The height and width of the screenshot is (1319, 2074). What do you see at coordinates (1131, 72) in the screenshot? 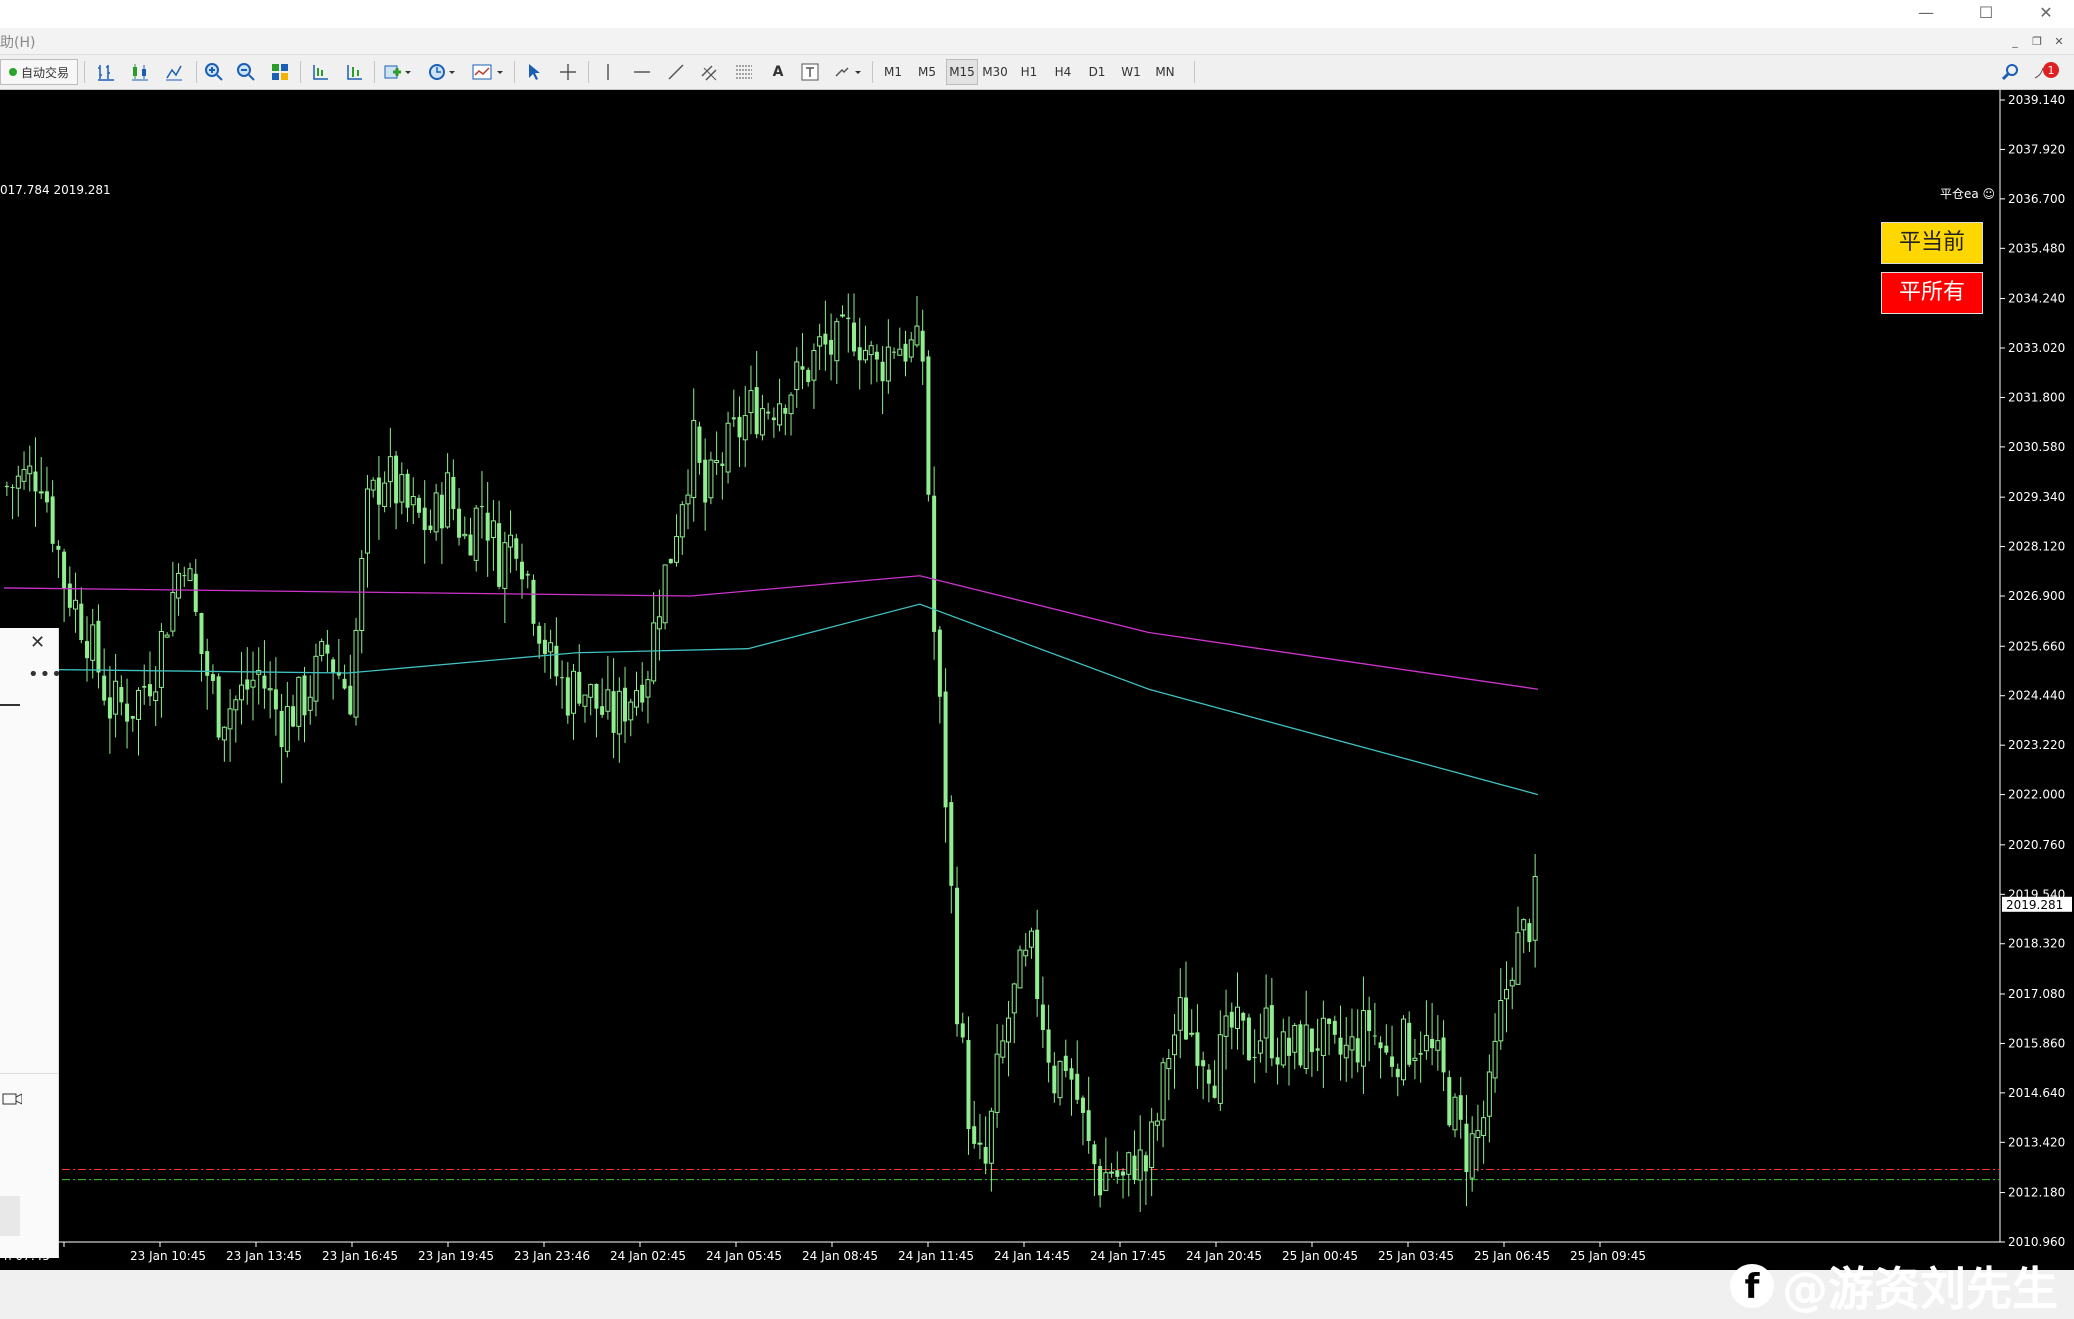
I see `timeframe-w1-button: W1` at bounding box center [1131, 72].